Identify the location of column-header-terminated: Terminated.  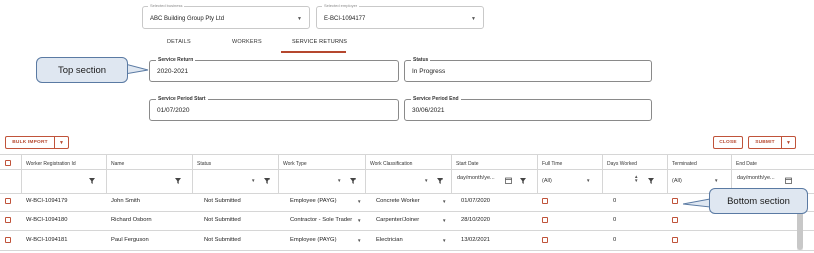
(684, 164).